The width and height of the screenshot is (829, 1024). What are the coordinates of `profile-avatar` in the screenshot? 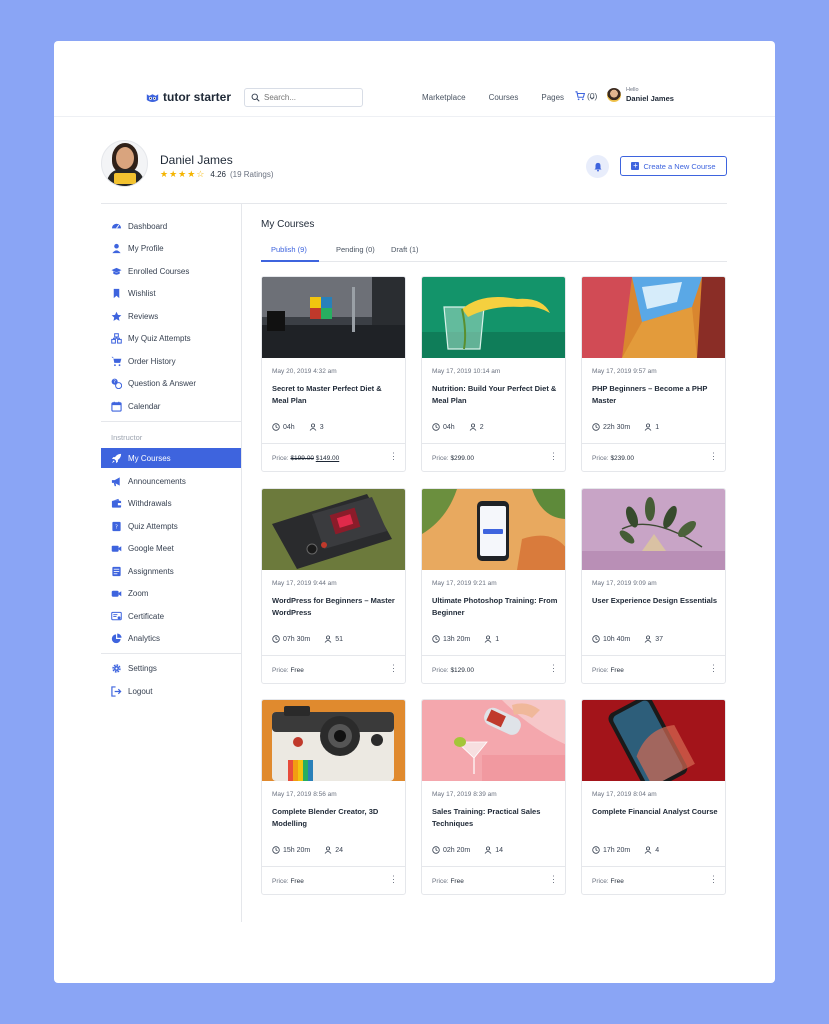 It's located at (124, 163).